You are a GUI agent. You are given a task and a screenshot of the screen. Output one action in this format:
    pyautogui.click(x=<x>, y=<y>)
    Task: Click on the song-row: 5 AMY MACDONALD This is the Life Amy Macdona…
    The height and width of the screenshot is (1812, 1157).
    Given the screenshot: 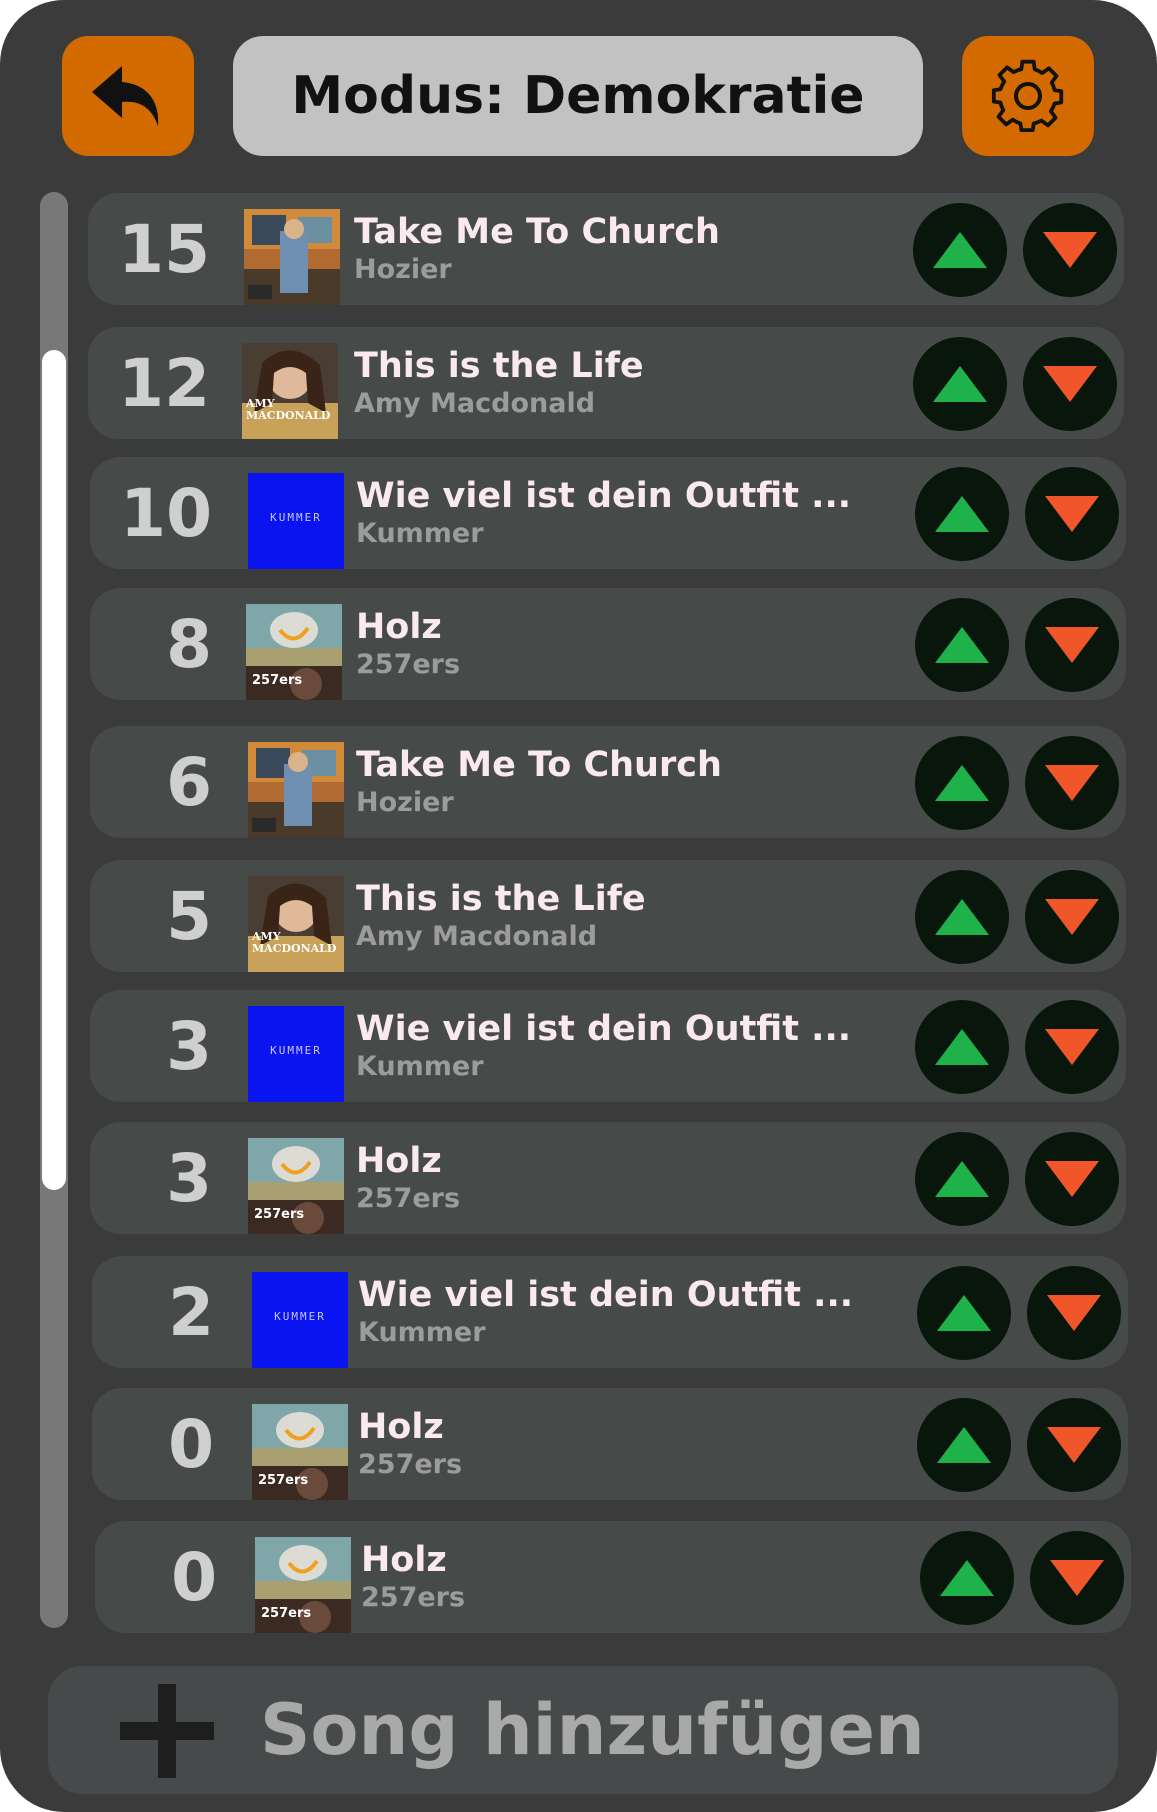 What is the action you would take?
    pyautogui.click(x=608, y=916)
    